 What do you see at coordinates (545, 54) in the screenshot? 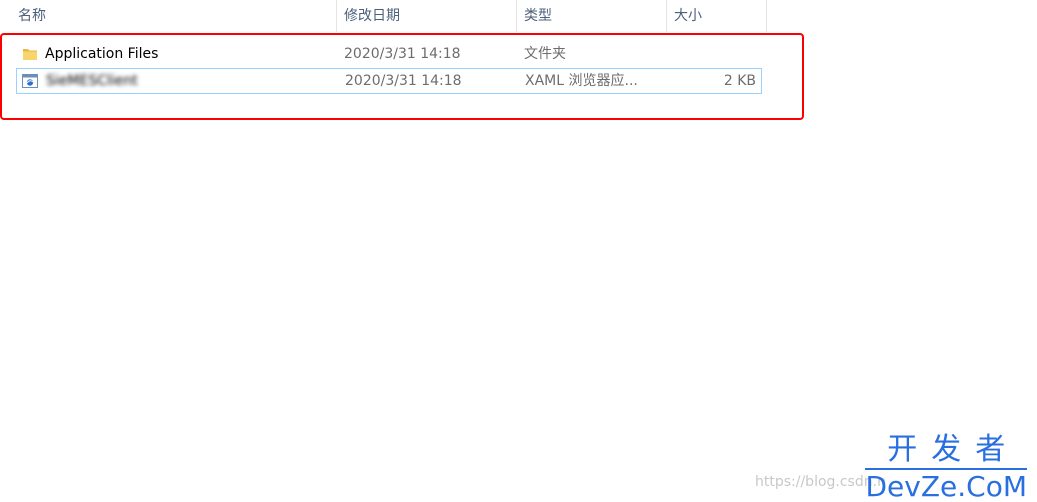
I see `file-type: 文件夹` at bounding box center [545, 54].